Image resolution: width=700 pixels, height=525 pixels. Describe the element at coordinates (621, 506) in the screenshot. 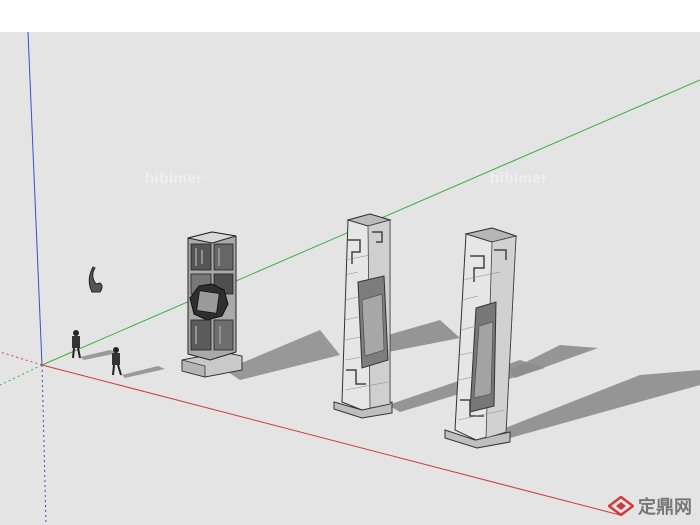

I see `site-logo-icon` at that location.